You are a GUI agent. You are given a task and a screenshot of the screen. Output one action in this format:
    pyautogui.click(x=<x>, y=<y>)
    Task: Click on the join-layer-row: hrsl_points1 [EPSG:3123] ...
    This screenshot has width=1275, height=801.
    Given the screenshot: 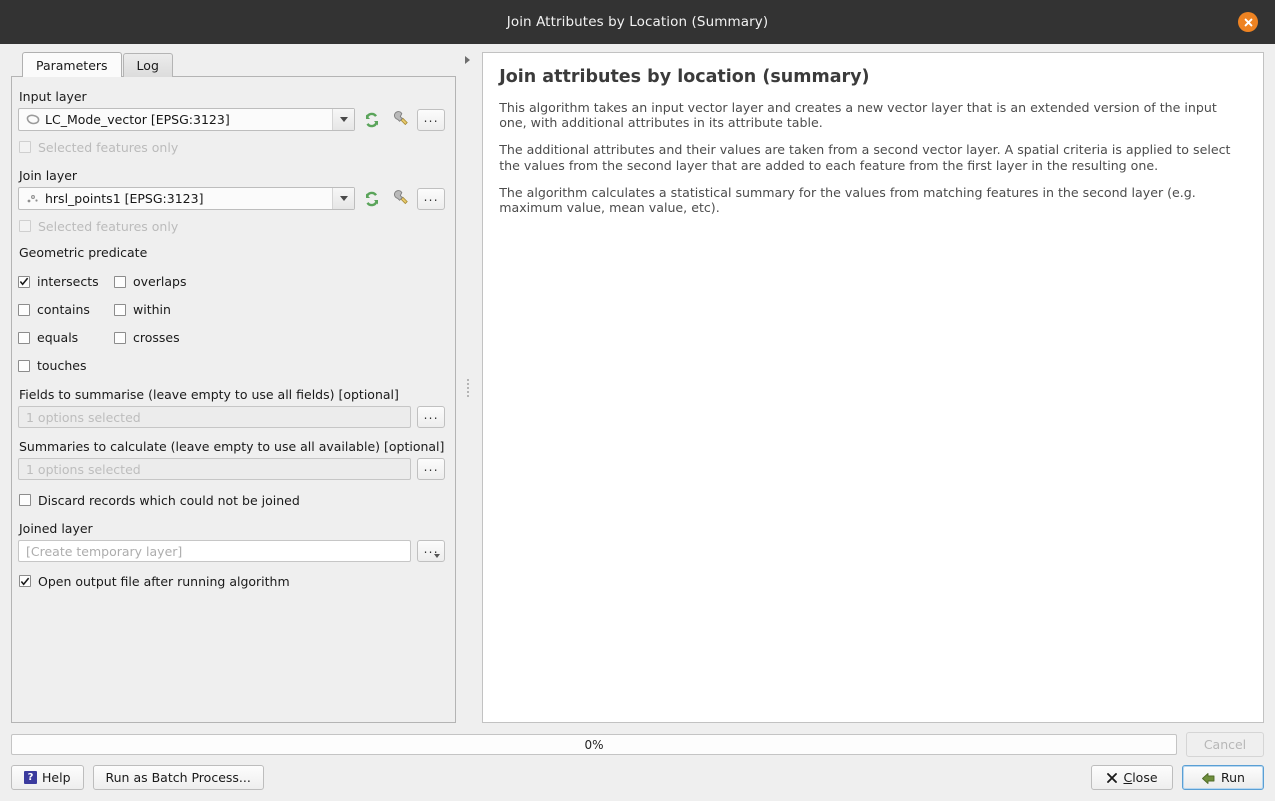 What is the action you would take?
    pyautogui.click(x=232, y=198)
    